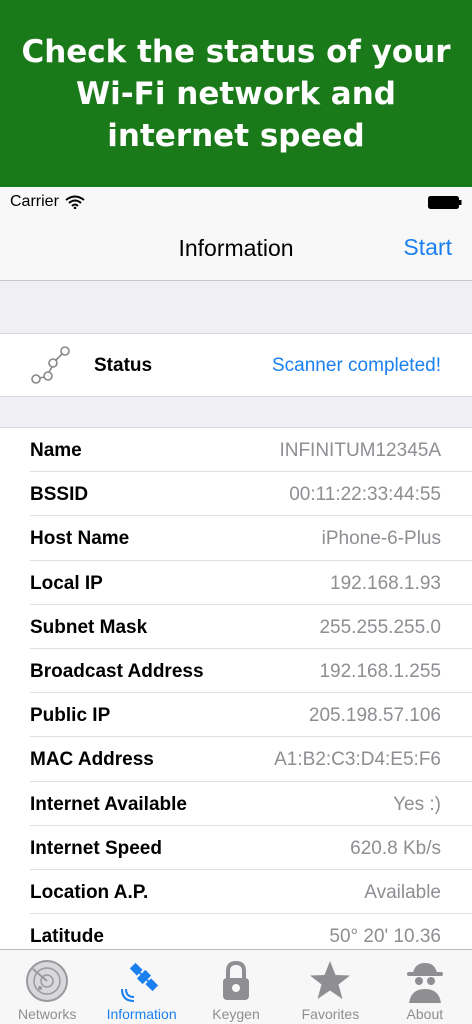 The image size is (472, 1024). What do you see at coordinates (251, 892) in the screenshot?
I see `info-row-location-ap: Location A.P. Available` at bounding box center [251, 892].